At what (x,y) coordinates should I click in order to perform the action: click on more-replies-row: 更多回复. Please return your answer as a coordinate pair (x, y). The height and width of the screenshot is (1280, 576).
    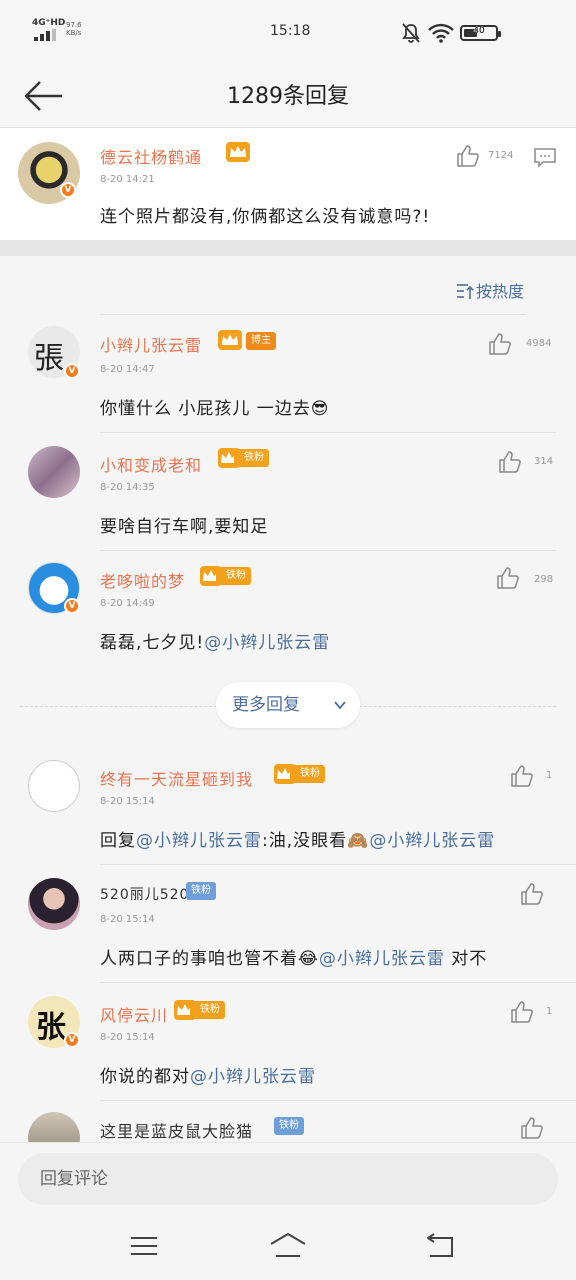
    Looking at the image, I should click on (288, 706).